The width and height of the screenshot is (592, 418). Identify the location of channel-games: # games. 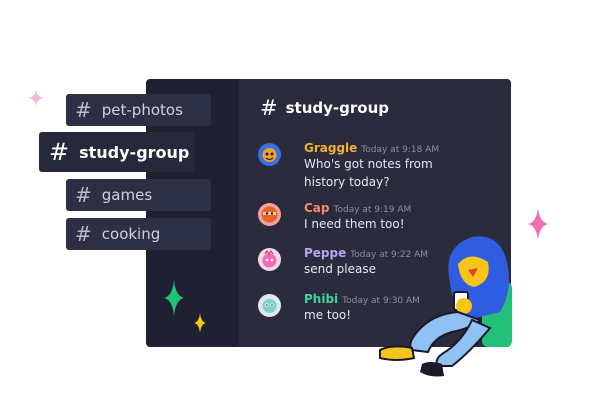
(138, 195).